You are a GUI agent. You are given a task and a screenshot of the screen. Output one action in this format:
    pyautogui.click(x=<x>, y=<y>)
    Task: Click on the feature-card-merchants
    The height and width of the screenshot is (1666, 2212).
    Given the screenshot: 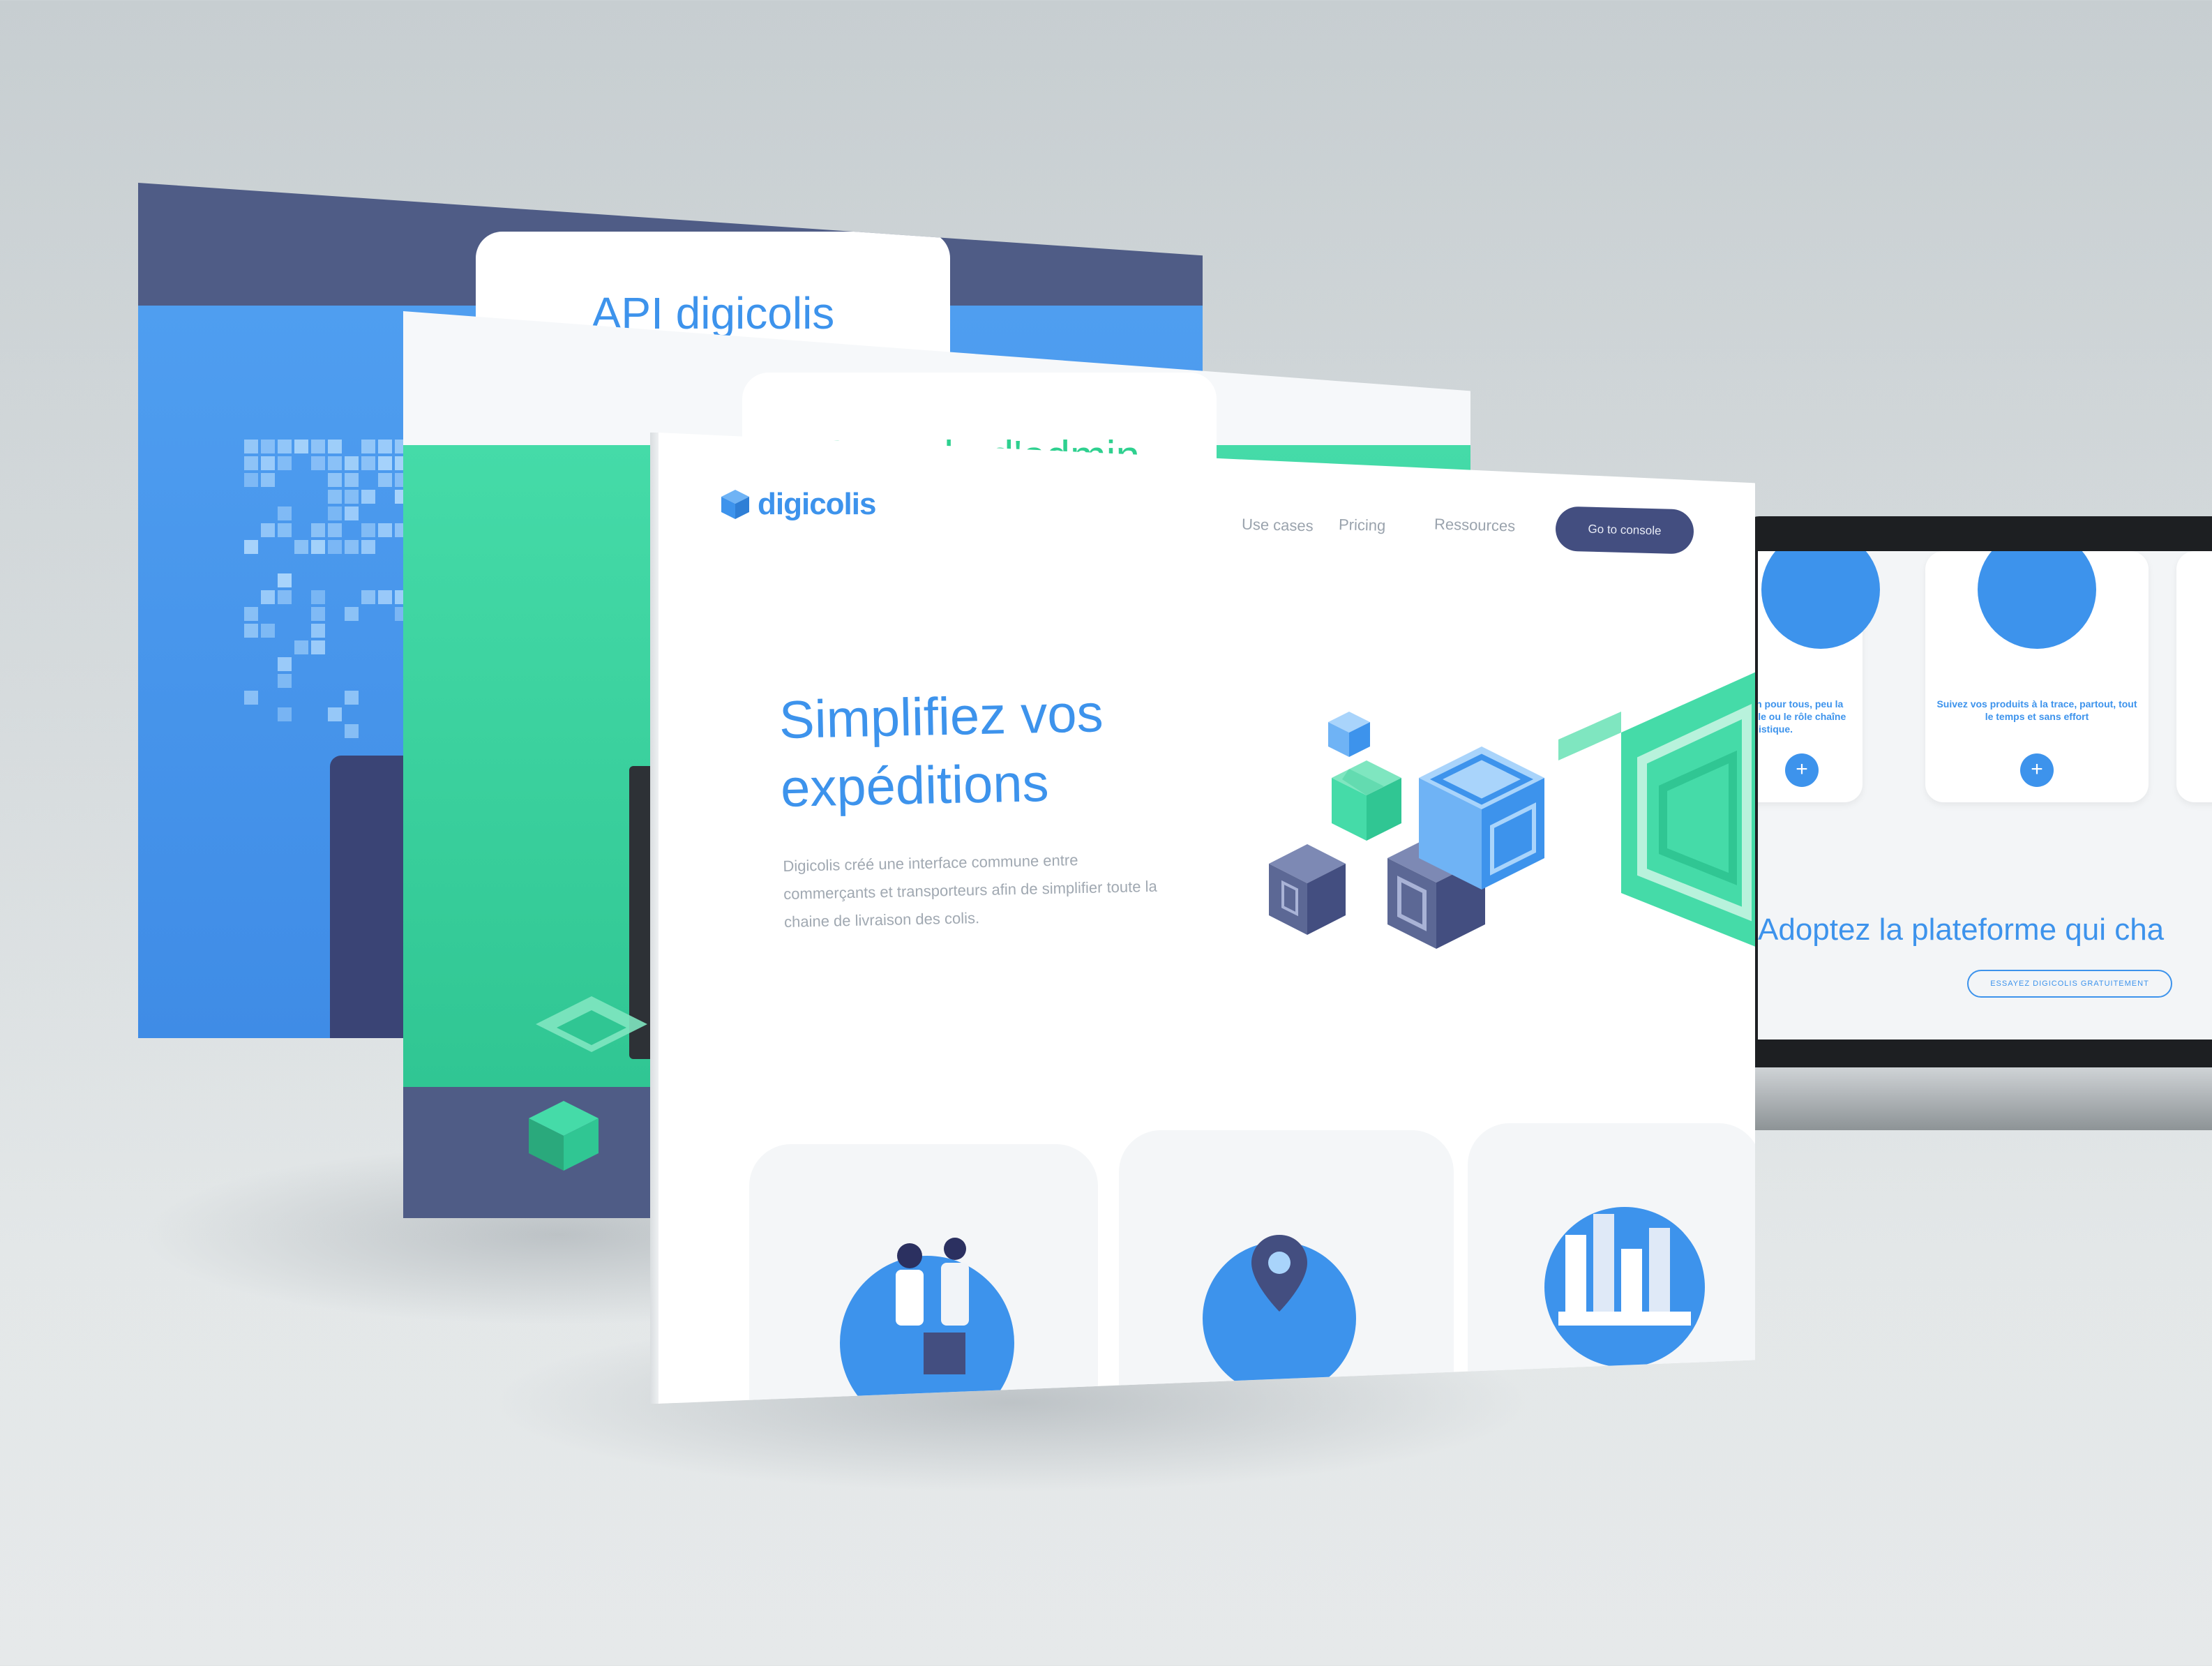 What is the action you would take?
    pyautogui.click(x=923, y=1274)
    